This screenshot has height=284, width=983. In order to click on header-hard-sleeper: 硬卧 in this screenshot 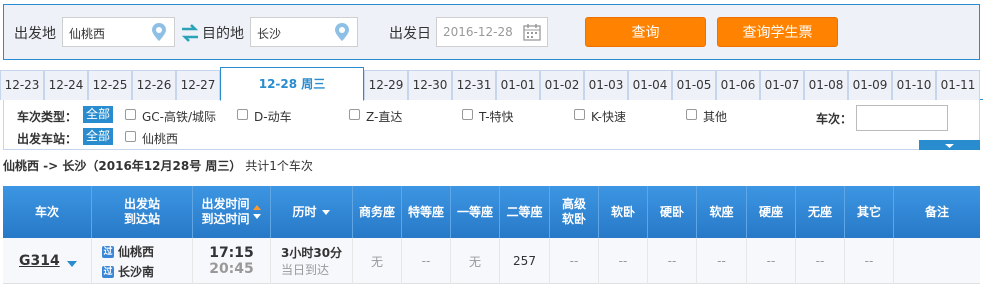, I will do `click(672, 212)`.